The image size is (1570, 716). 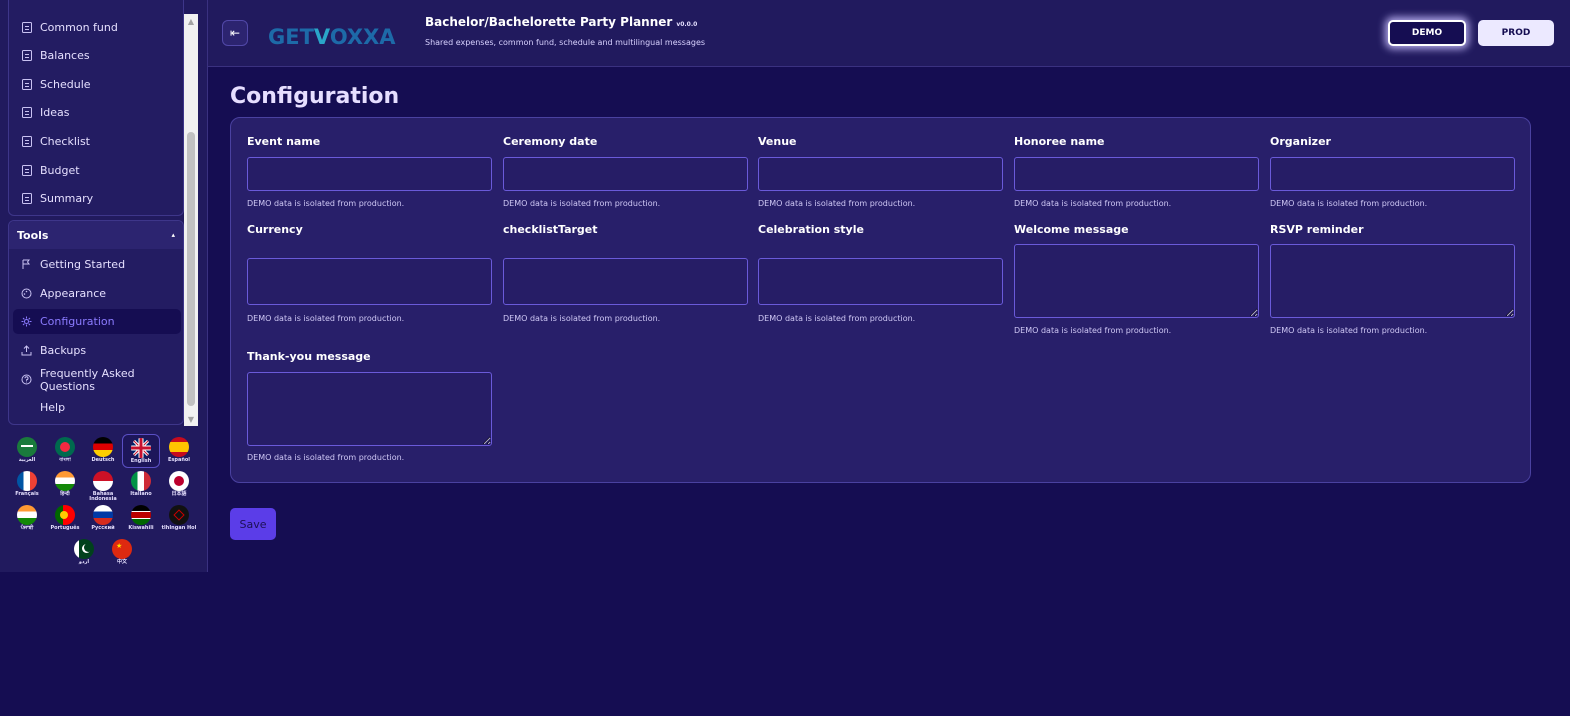 I want to click on language-option-sw: Kiswahili, so click(x=141, y=519).